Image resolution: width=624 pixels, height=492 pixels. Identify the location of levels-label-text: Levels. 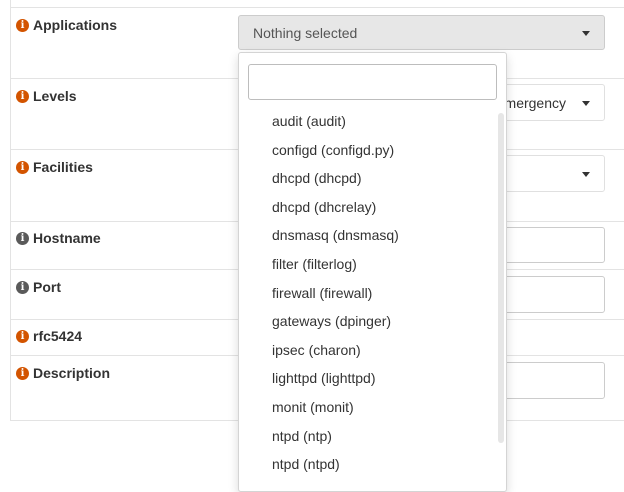
(55, 96).